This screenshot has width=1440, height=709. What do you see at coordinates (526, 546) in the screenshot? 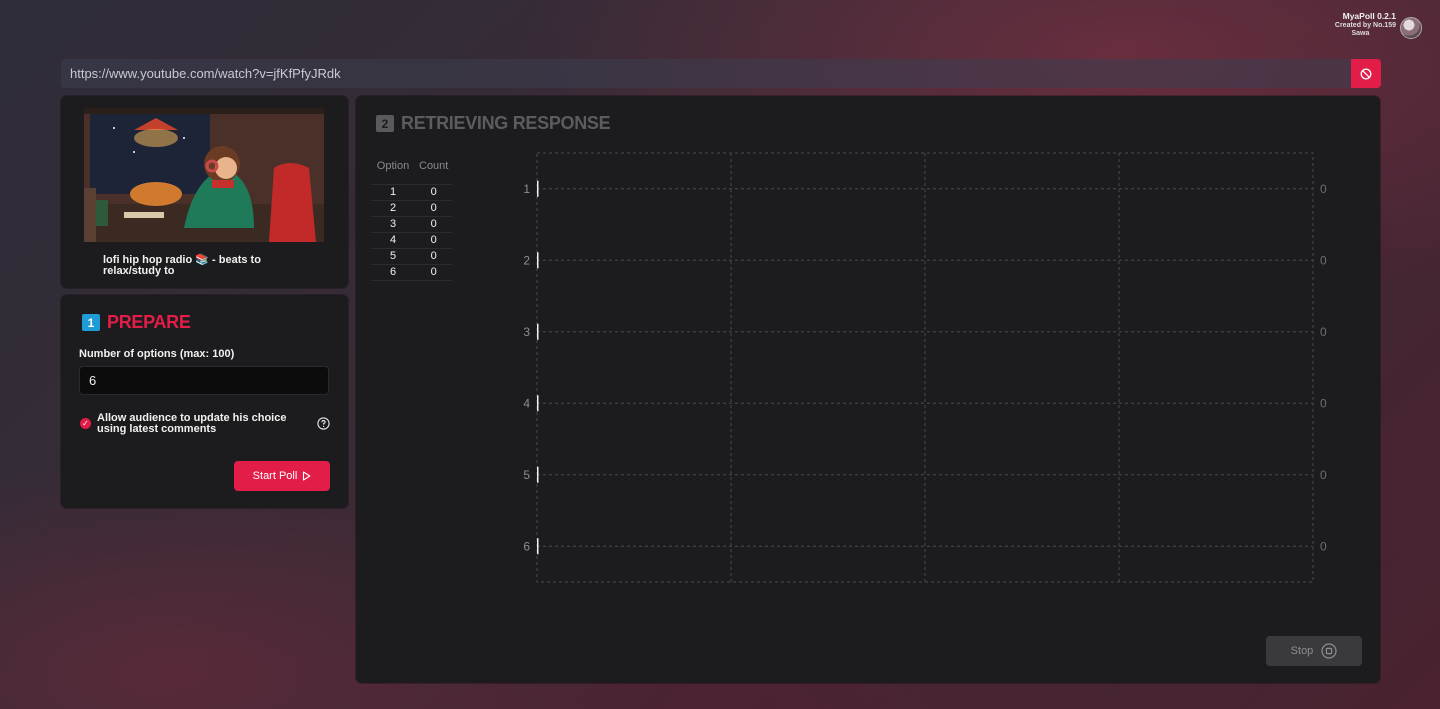
I see `chart-category-label: 6` at bounding box center [526, 546].